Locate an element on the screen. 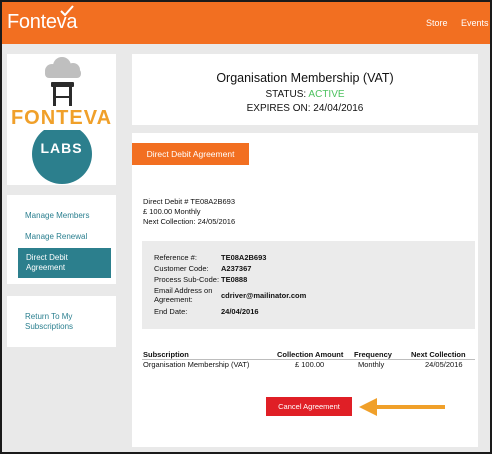 The width and height of the screenshot is (492, 454). detail-label: Customer Code: is located at coordinates (181, 268).